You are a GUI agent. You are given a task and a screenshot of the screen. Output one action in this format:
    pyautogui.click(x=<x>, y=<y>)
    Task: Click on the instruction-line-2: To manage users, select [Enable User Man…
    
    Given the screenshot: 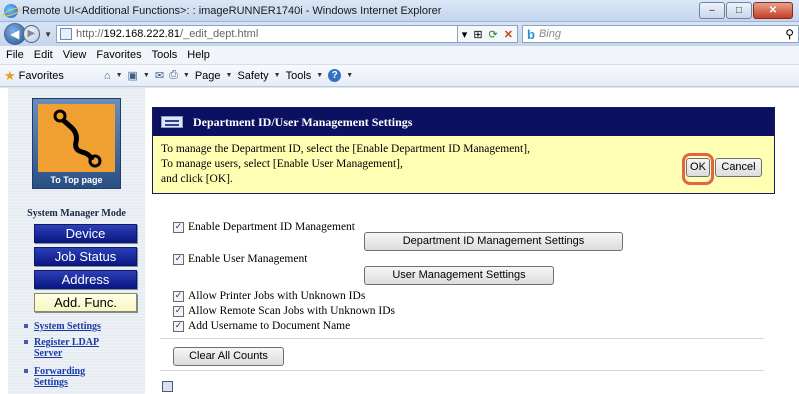 What is the action you would take?
    pyautogui.click(x=282, y=164)
    